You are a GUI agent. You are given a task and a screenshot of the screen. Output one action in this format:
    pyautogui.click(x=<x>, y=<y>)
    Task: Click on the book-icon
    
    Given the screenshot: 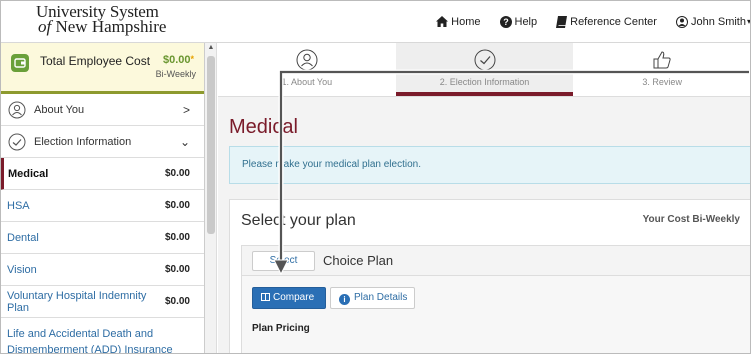 What is the action you would take?
    pyautogui.click(x=562, y=21)
    